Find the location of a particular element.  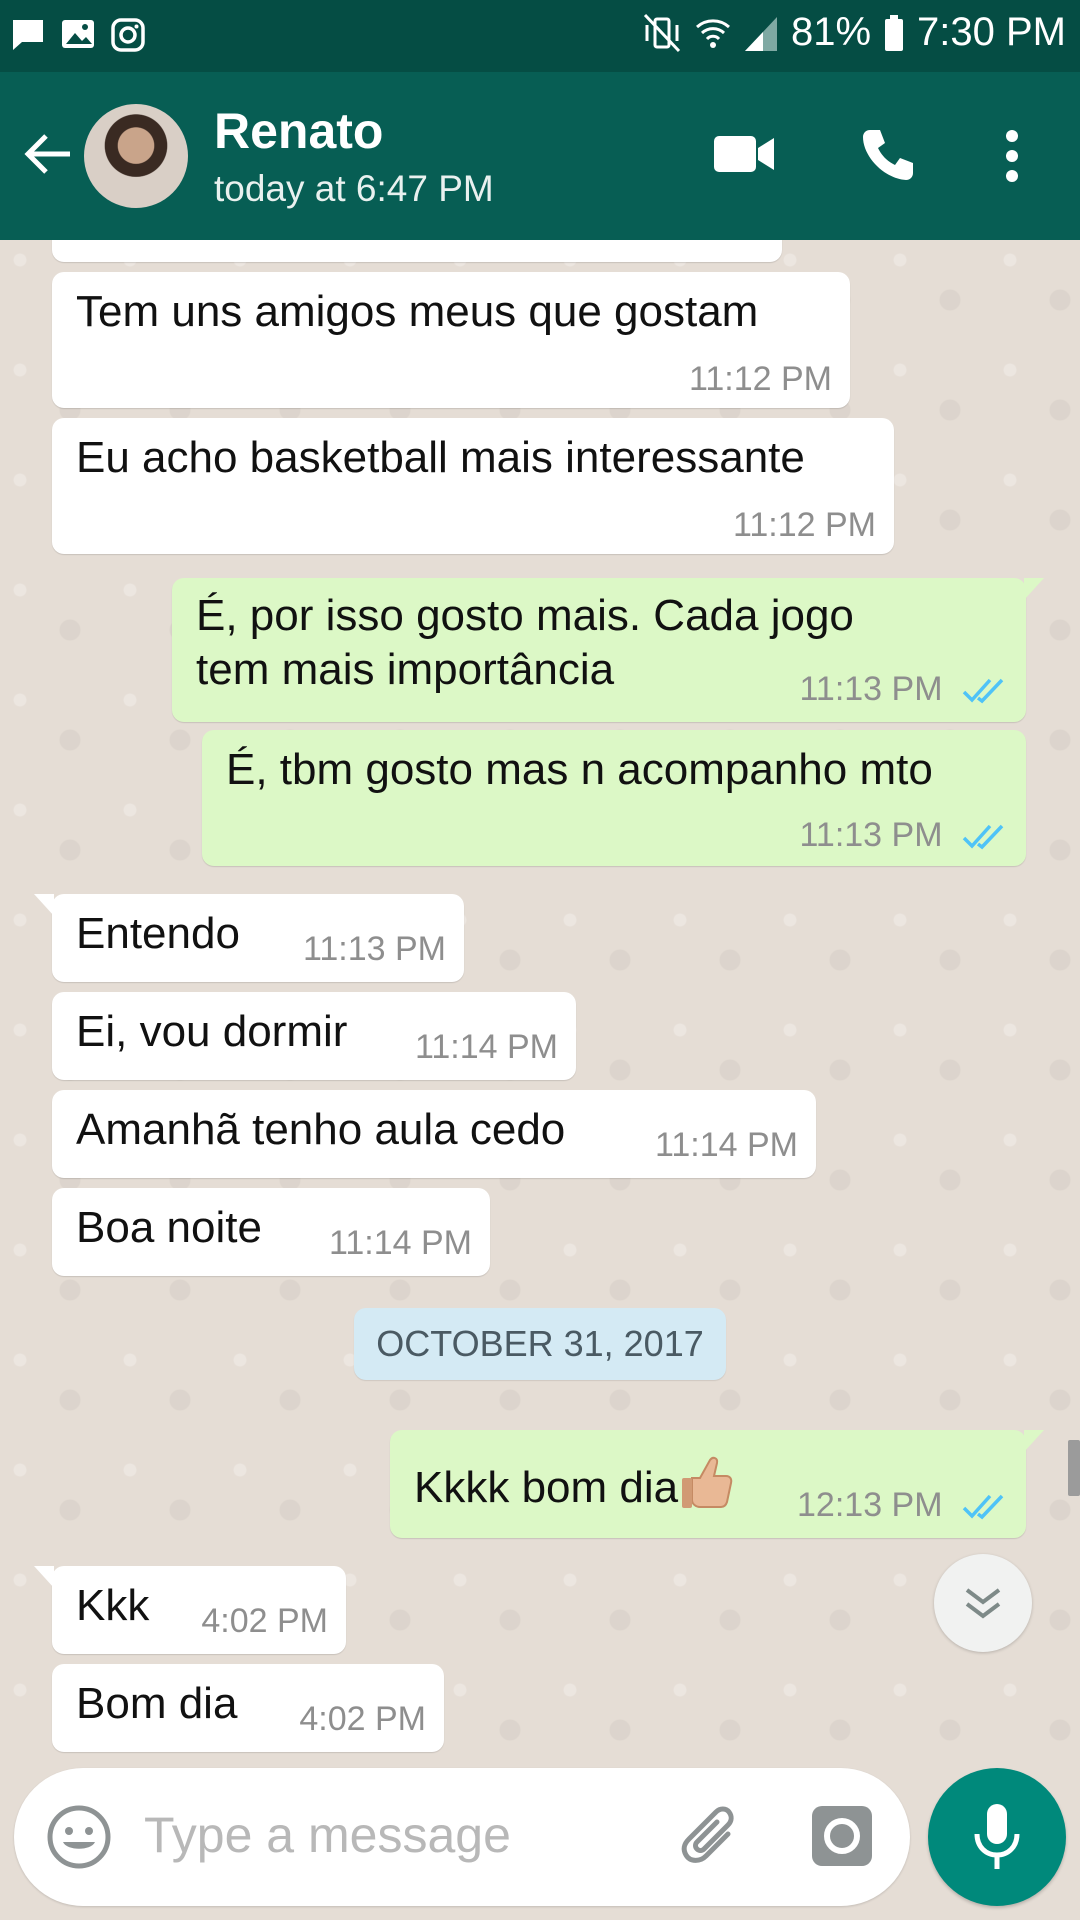

message-text-with-emoji: Kkkk bom dia is located at coordinates (574, 1484).